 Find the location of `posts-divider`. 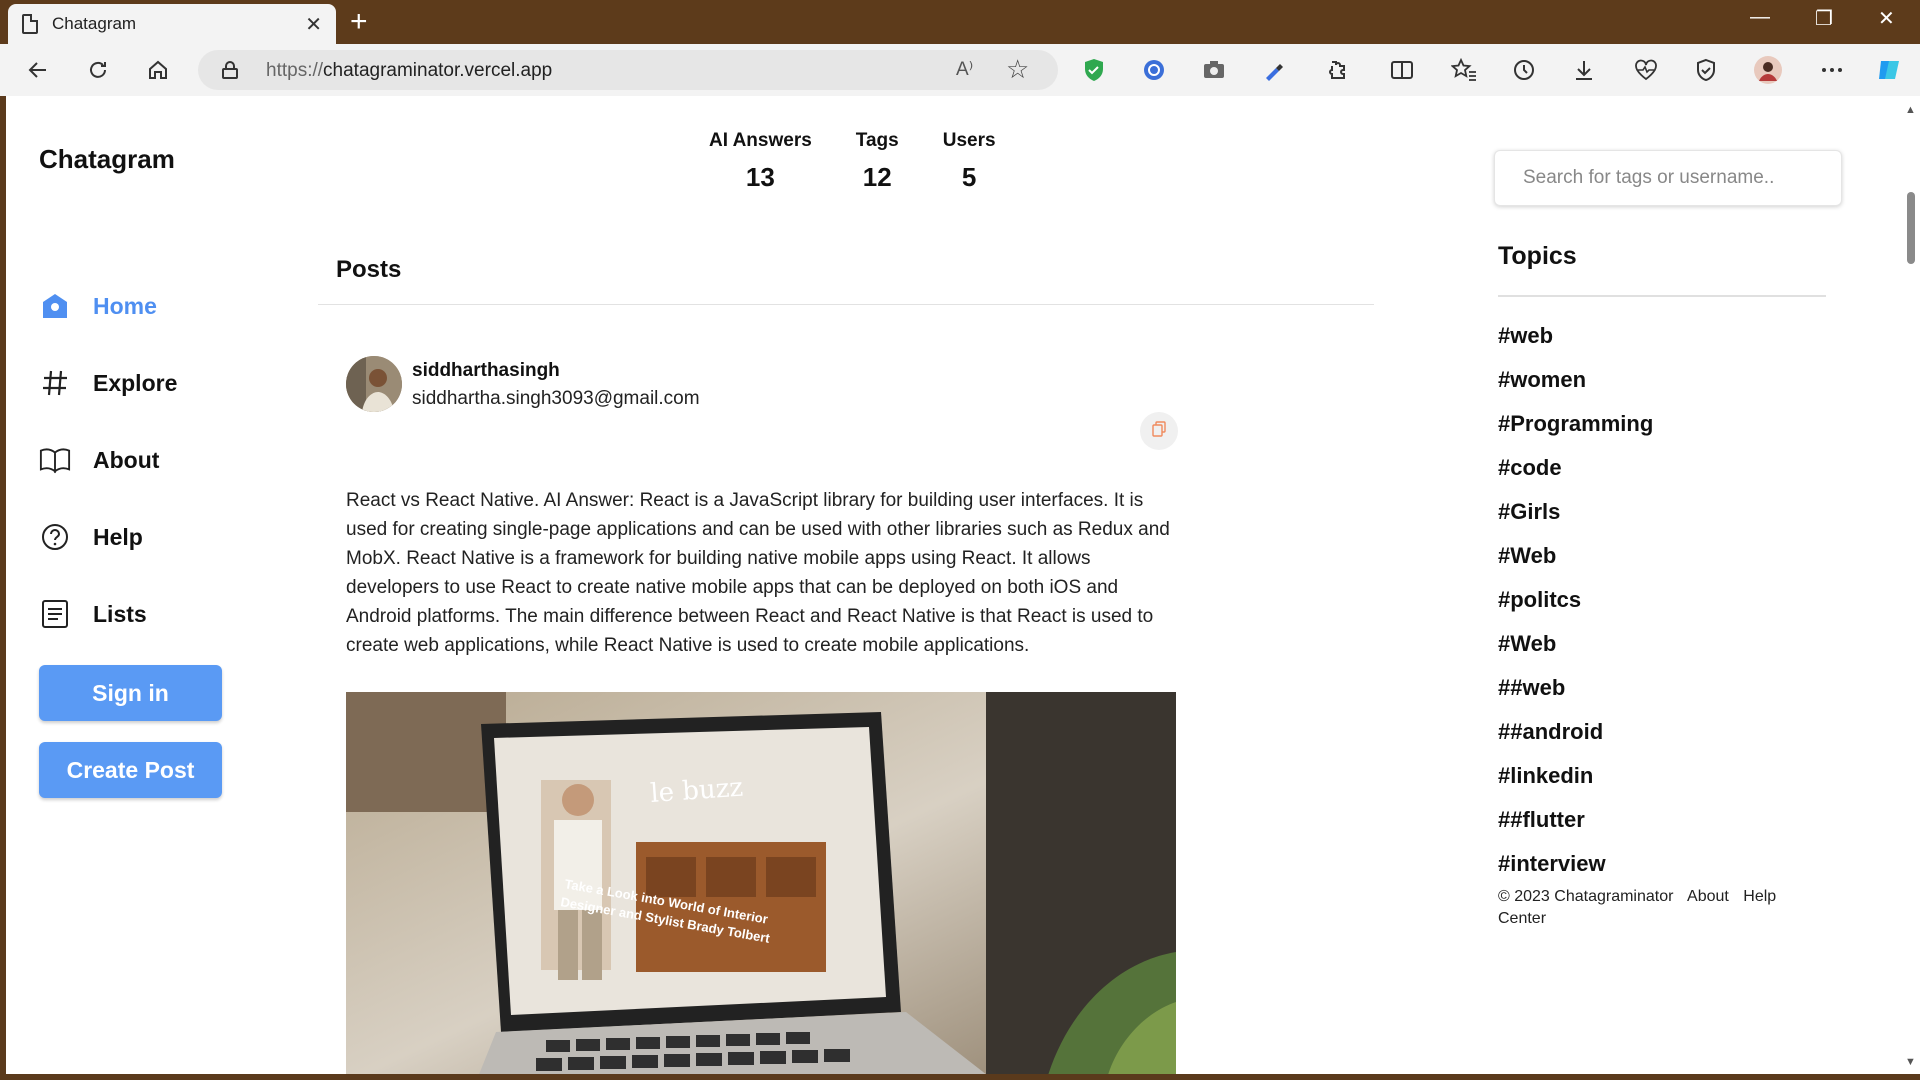

posts-divider is located at coordinates (846, 304).